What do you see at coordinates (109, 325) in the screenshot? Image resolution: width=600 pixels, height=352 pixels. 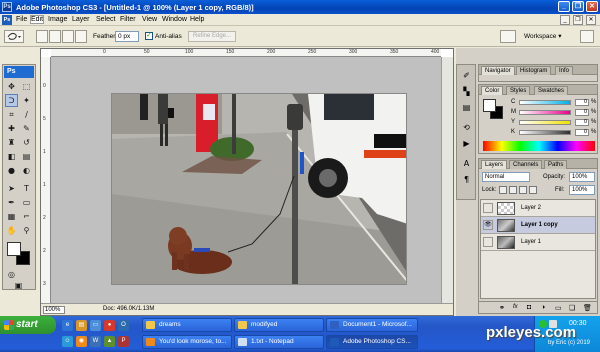 I see `media-icon: ●` at bounding box center [109, 325].